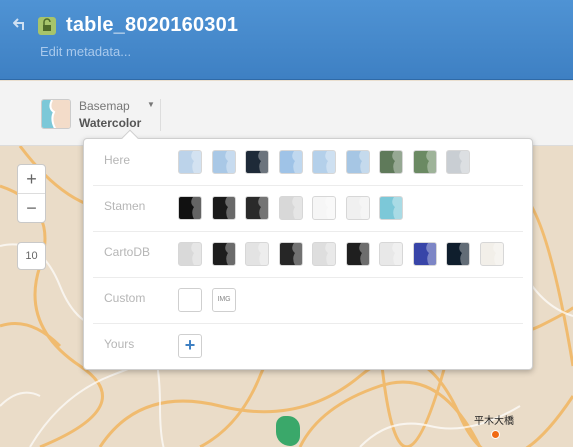  I want to click on basemap-value: Watercolor, so click(110, 123).